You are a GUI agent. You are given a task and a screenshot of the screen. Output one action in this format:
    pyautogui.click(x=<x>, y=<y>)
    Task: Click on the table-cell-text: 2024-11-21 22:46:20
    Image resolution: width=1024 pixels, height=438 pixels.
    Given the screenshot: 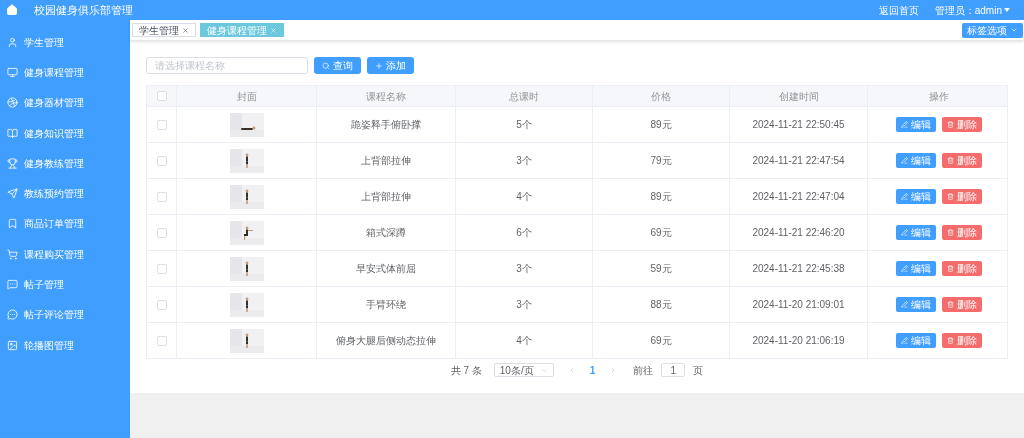 What is the action you would take?
    pyautogui.click(x=798, y=233)
    